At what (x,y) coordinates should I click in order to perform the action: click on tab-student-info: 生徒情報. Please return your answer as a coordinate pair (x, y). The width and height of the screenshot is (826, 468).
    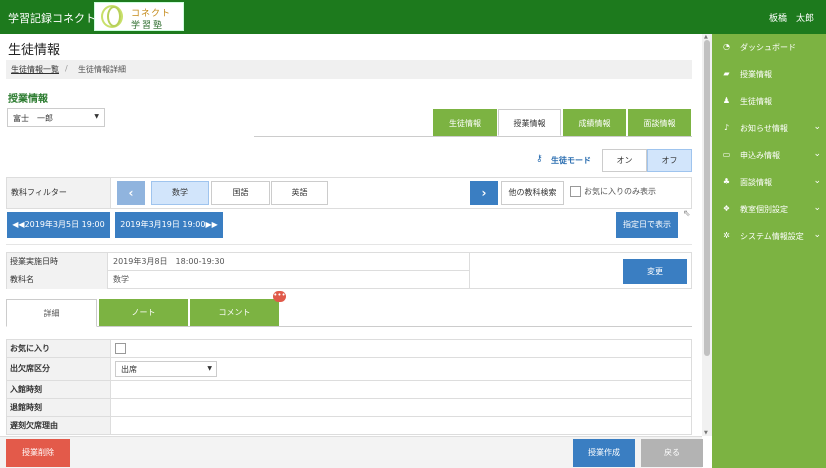
    Looking at the image, I should click on (465, 122).